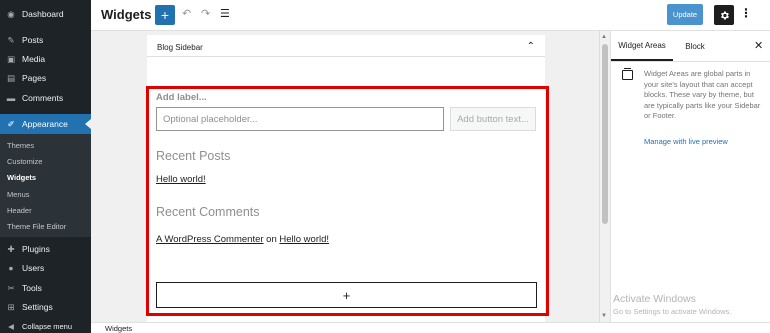 Image resolution: width=770 pixels, height=333 pixels. I want to click on breadcrumb: Widgets, so click(118, 328).